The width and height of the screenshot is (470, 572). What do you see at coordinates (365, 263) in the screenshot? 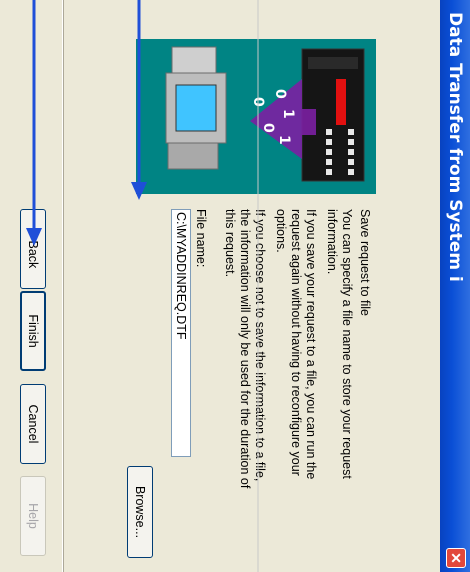
I see `page-heading: Save request to file` at bounding box center [365, 263].